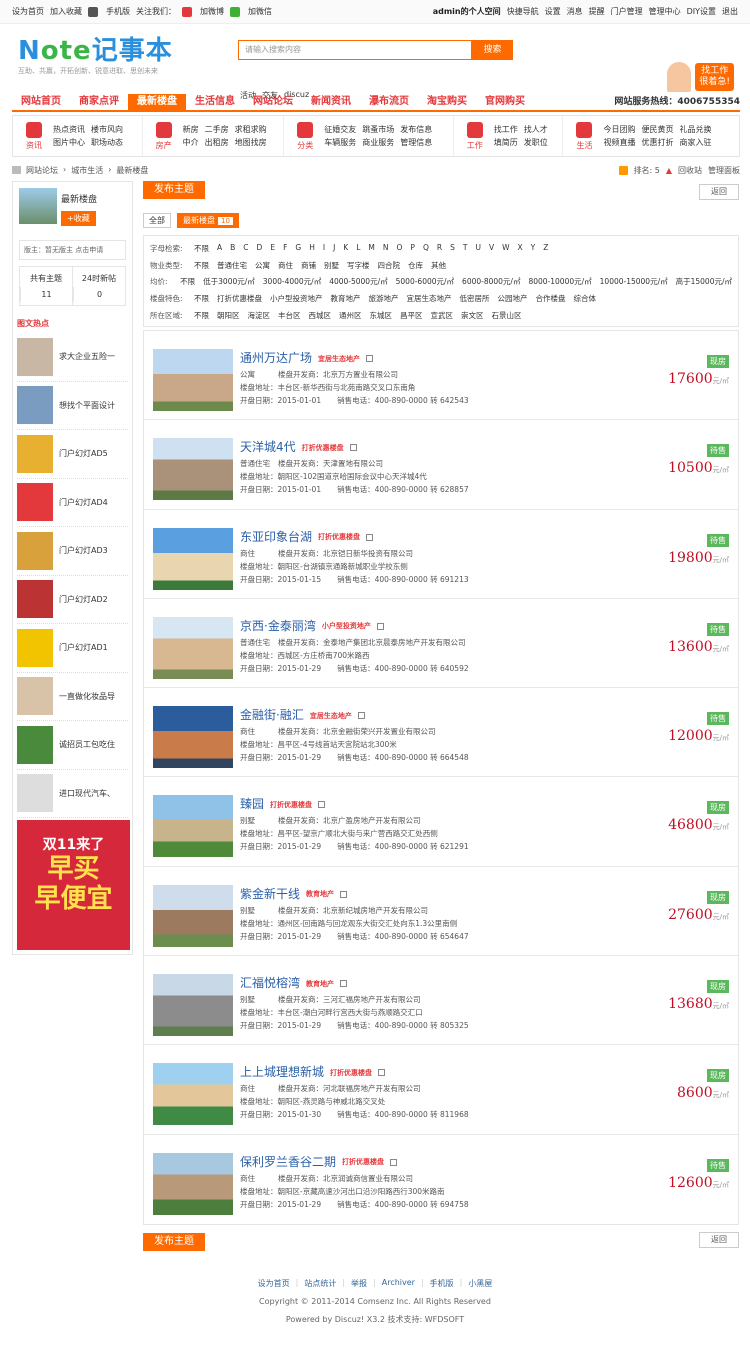  What do you see at coordinates (72, 454) in the screenshot?
I see `pic-hot-item: 门户幻灯AD5` at bounding box center [72, 454].